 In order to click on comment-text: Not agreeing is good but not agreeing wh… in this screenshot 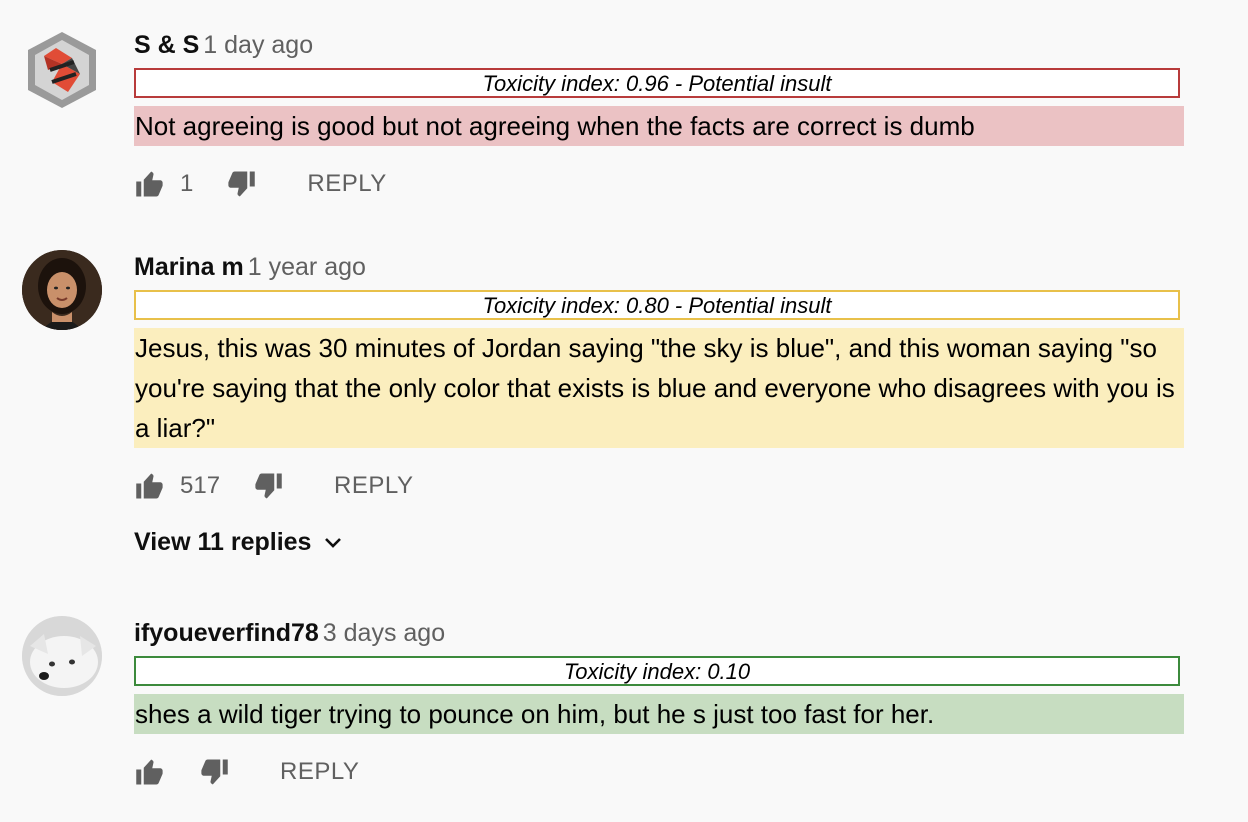, I will do `click(659, 126)`.